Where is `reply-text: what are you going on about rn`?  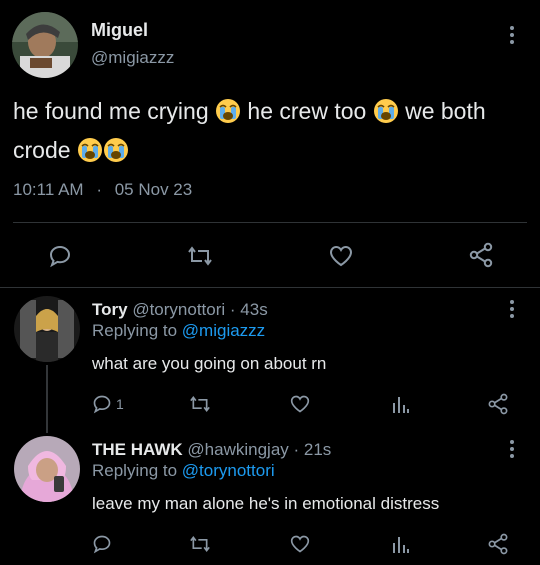
reply-text: what are you going on about rn is located at coordinates (209, 363).